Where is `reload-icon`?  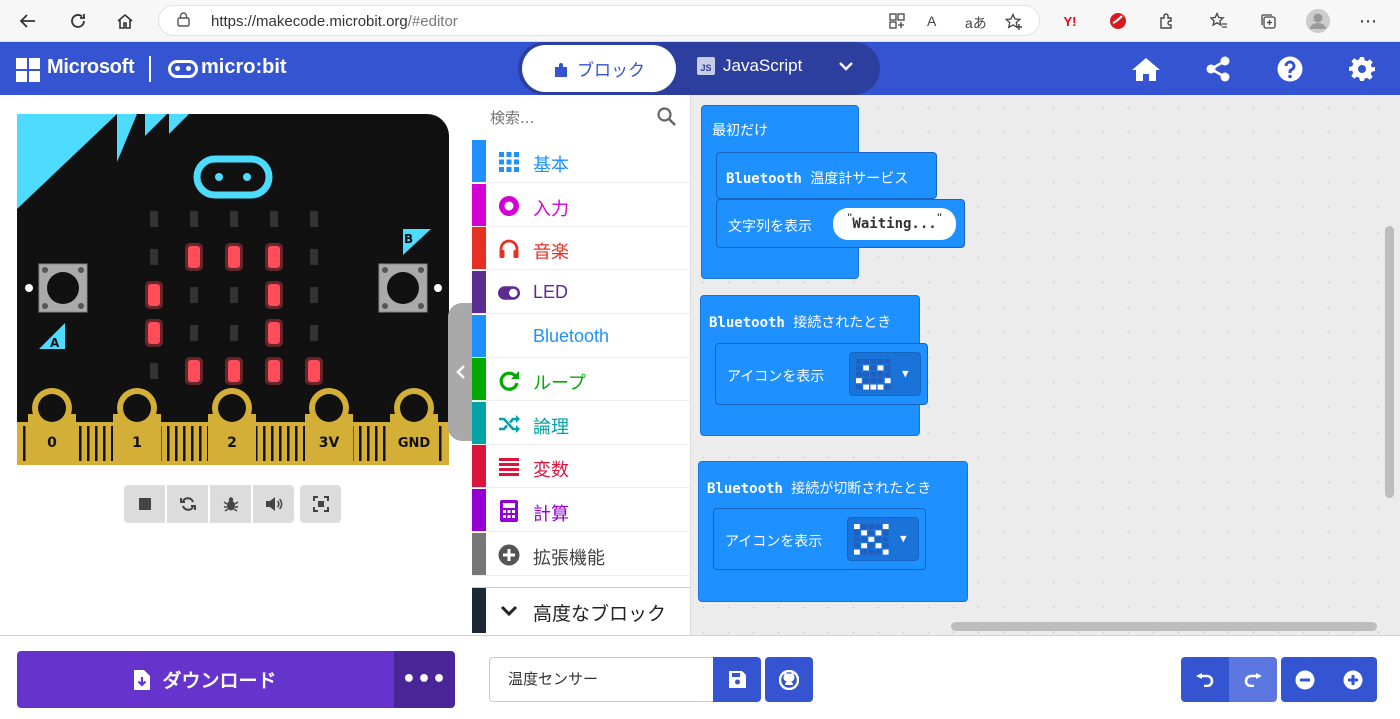
reload-icon is located at coordinates (78, 21).